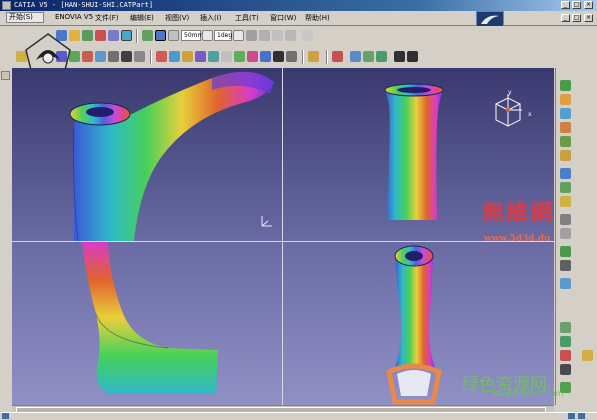 This screenshot has width=597, height=420. Describe the element at coordinates (74, 17) in the screenshot. I see `menu-enovia: ENOVIA V5` at that location.